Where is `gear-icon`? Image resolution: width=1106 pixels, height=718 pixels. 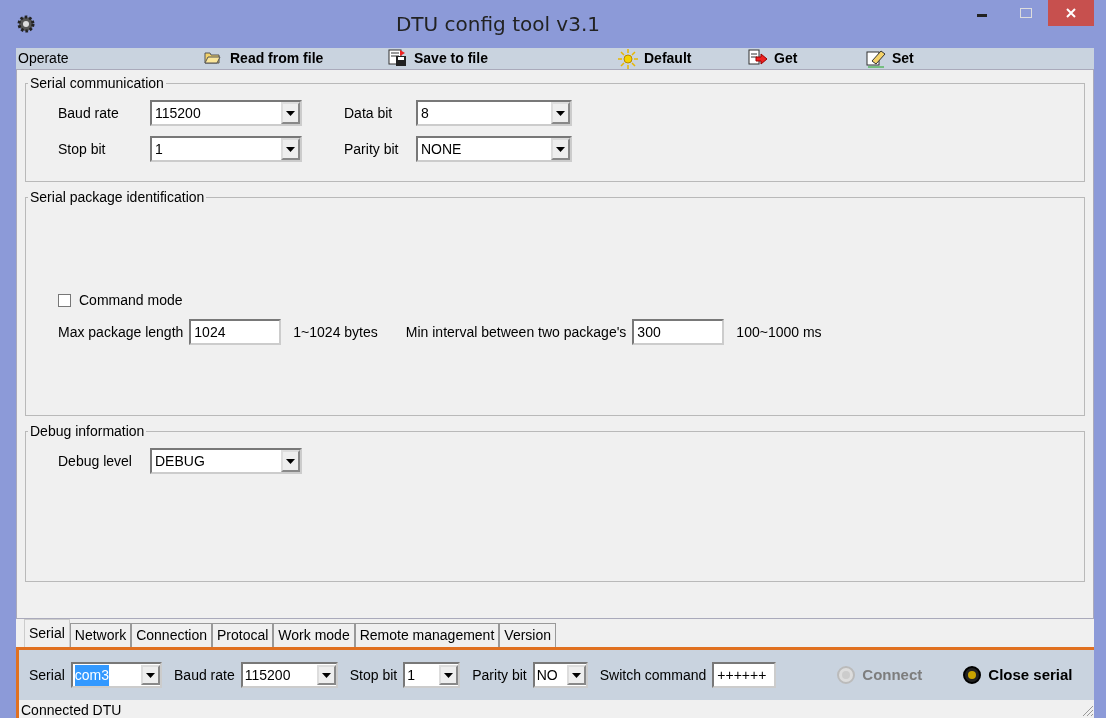
gear-icon is located at coordinates (26, 24).